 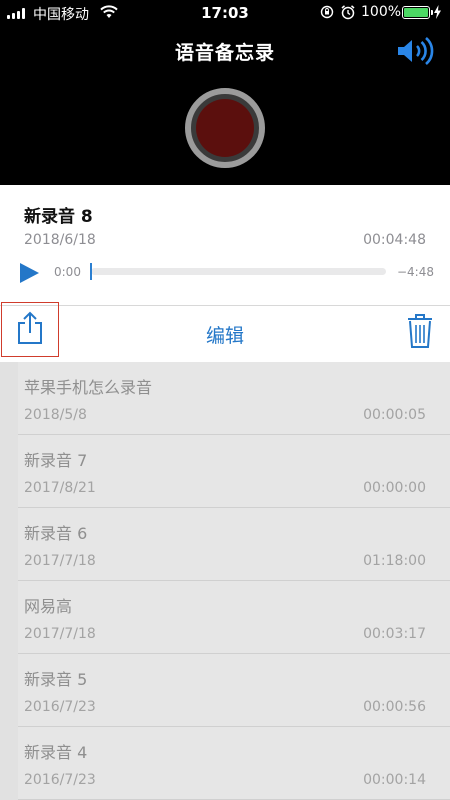 What do you see at coordinates (56, 679) in the screenshot?
I see `list-item-title: 新录音 5` at bounding box center [56, 679].